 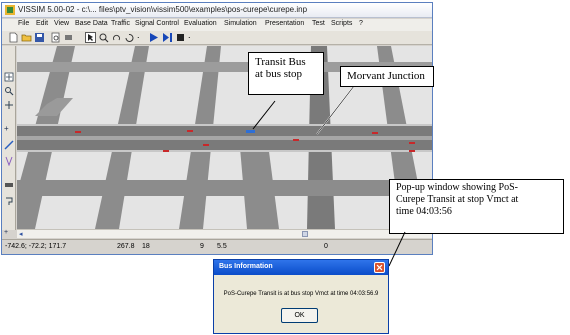 What do you see at coordinates (301, 267) in the screenshot?
I see `dialog-title-bar: Bus Information` at bounding box center [301, 267].